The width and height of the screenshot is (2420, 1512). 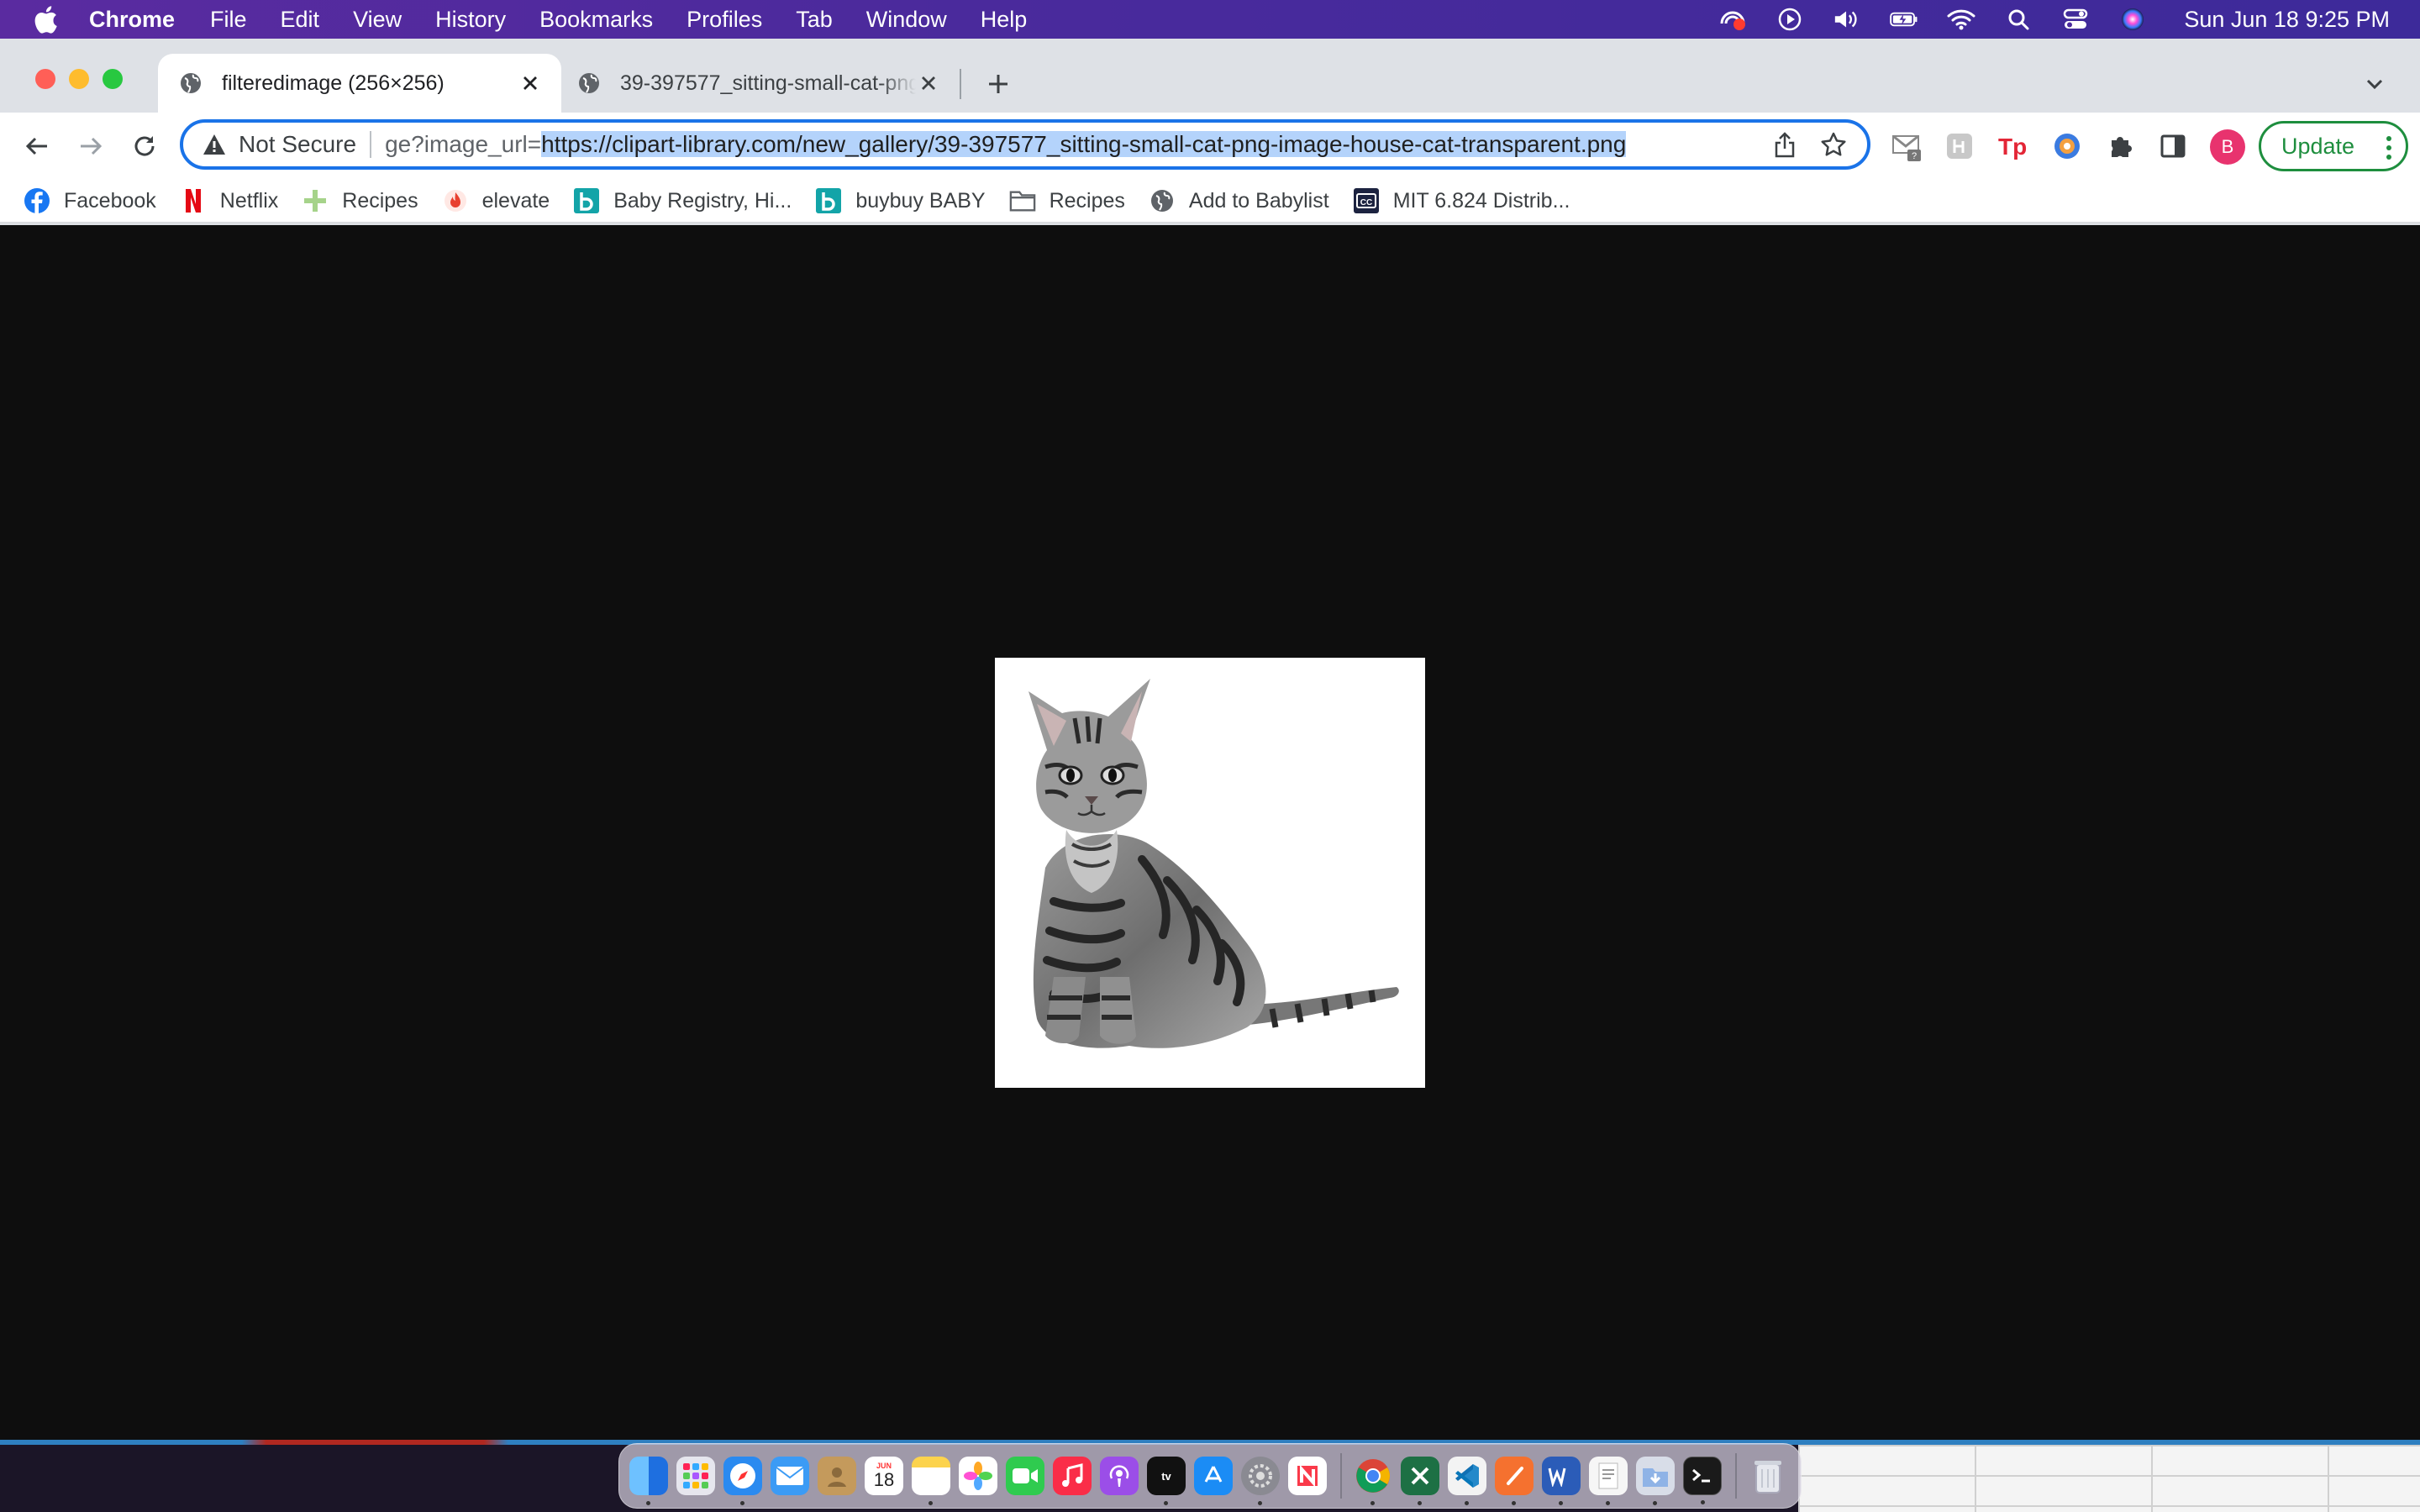 What do you see at coordinates (1025, 1476) in the screenshot?
I see `facetime-icon` at bounding box center [1025, 1476].